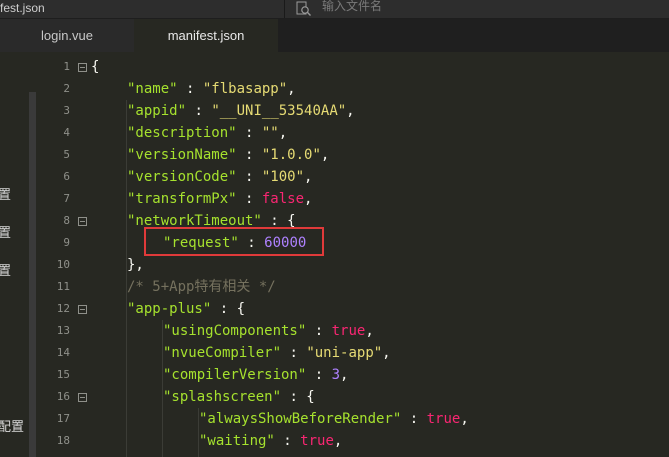  Describe the element at coordinates (63, 264) in the screenshot. I see `line-number: 10` at that location.